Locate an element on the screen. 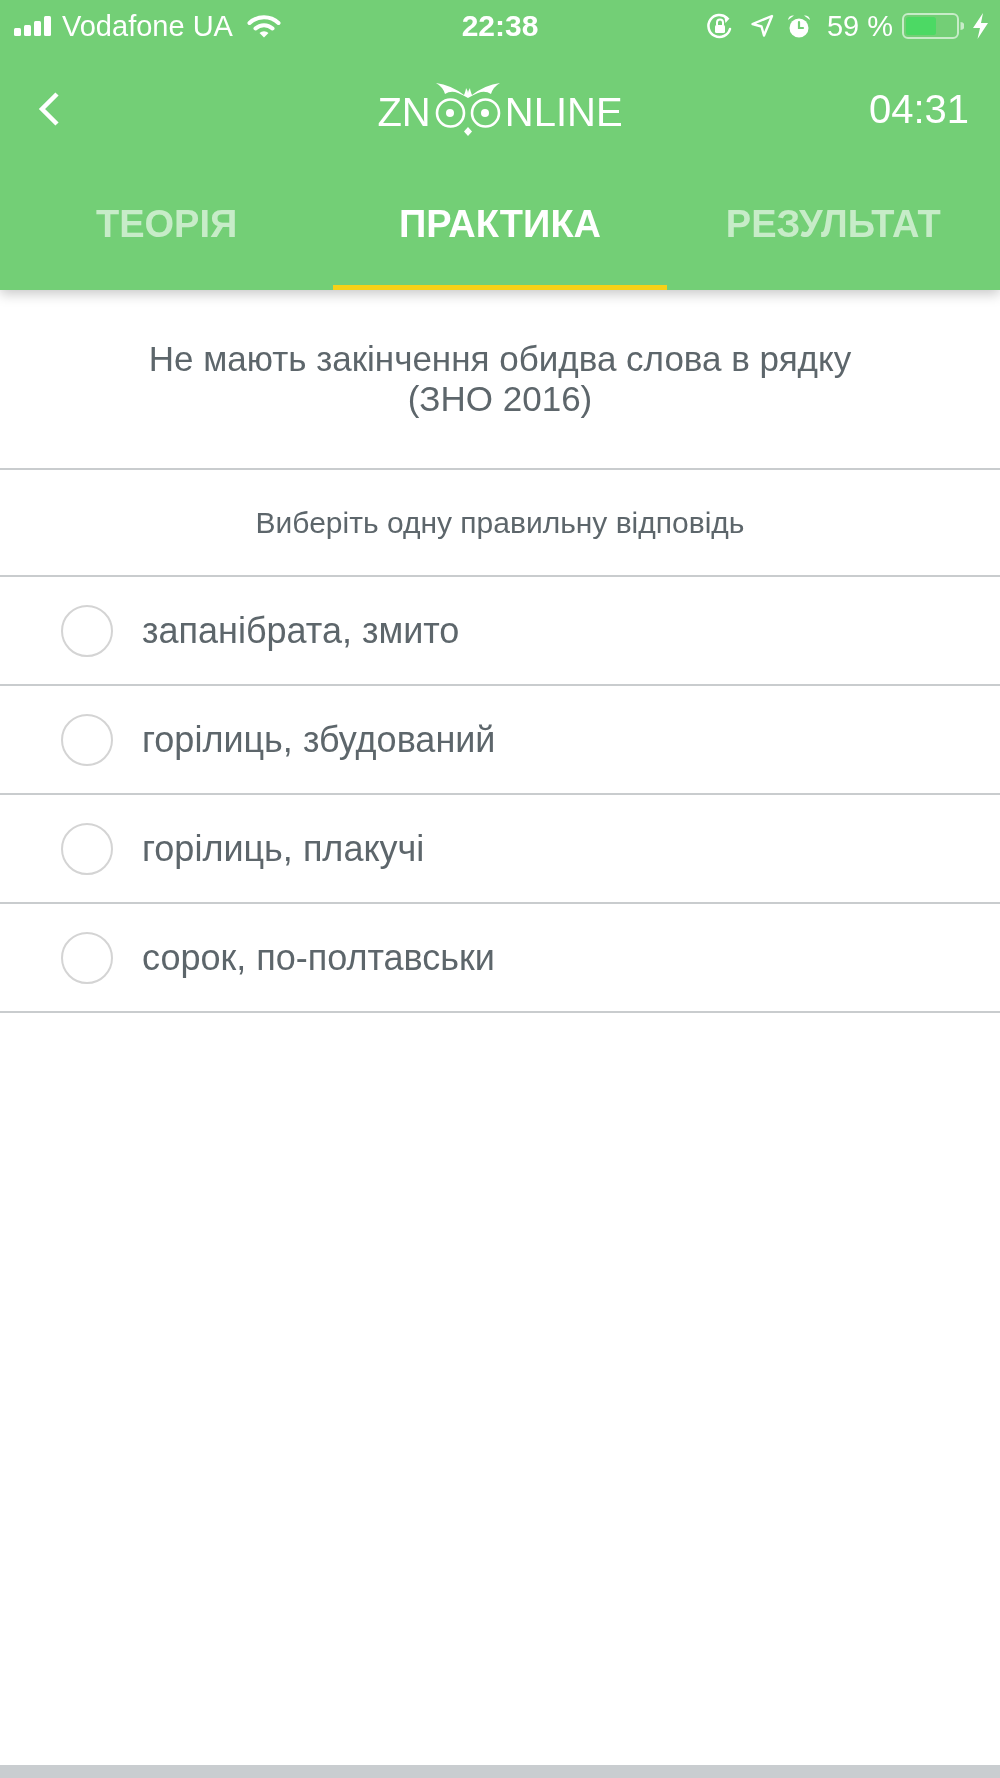  countdown-timer: 04:31 is located at coordinates (918, 108).